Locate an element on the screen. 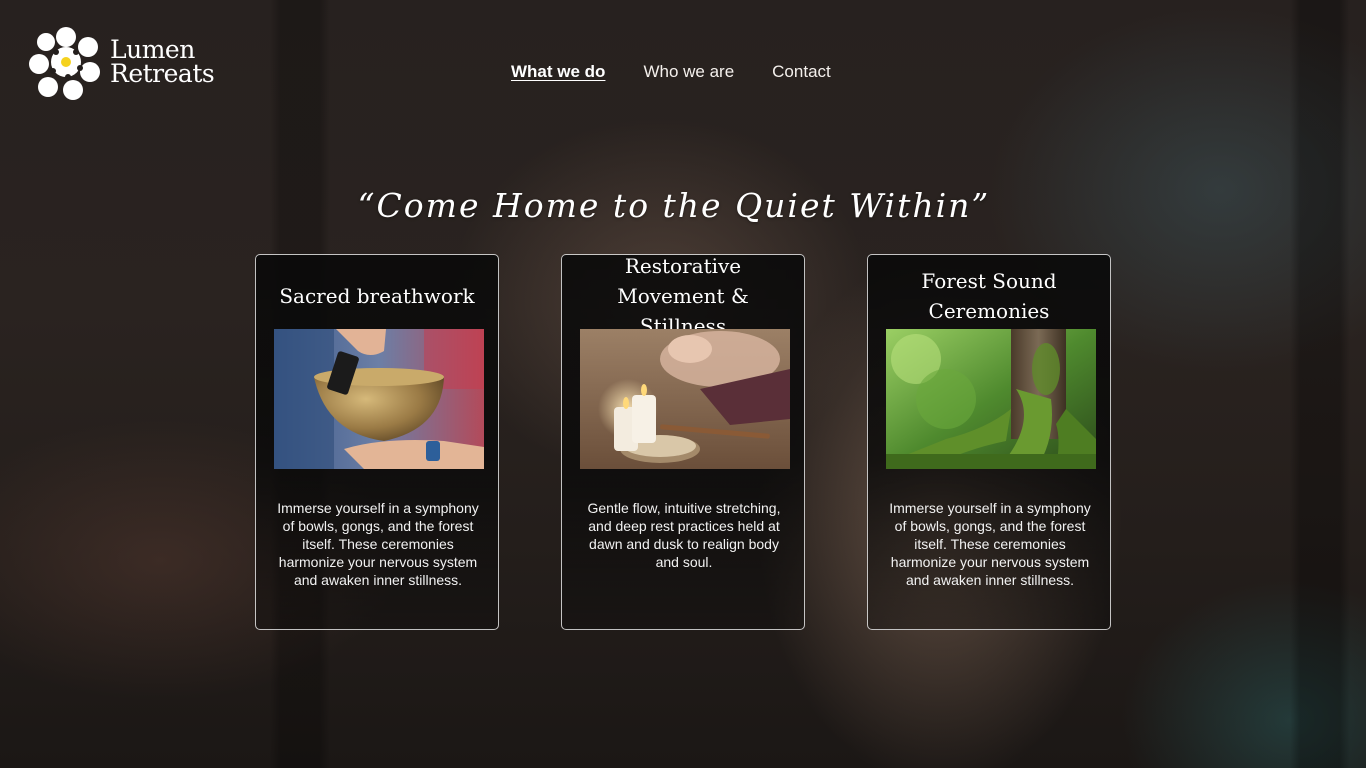 Image resolution: width=1366 pixels, height=768 pixels. hero-tagline: “Come Home to the Quiet Within” is located at coordinates (674, 205).